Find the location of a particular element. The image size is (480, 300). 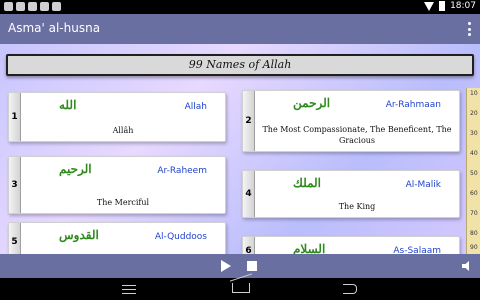

name-number: 6 is located at coordinates (249, 245).